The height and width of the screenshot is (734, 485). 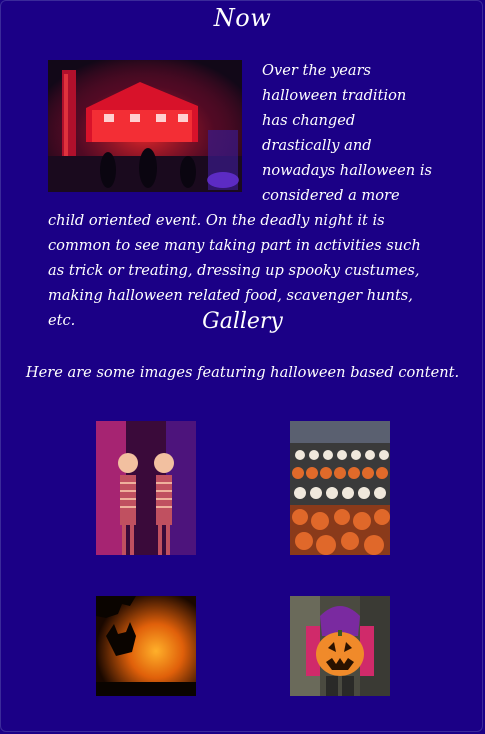 What do you see at coordinates (146, 488) in the screenshot?
I see `gallery-image-skeletons` at bounding box center [146, 488].